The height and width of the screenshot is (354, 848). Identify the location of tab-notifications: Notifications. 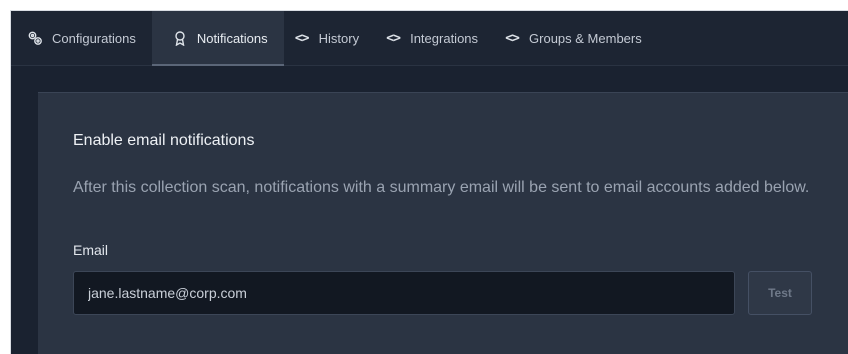
(217, 38).